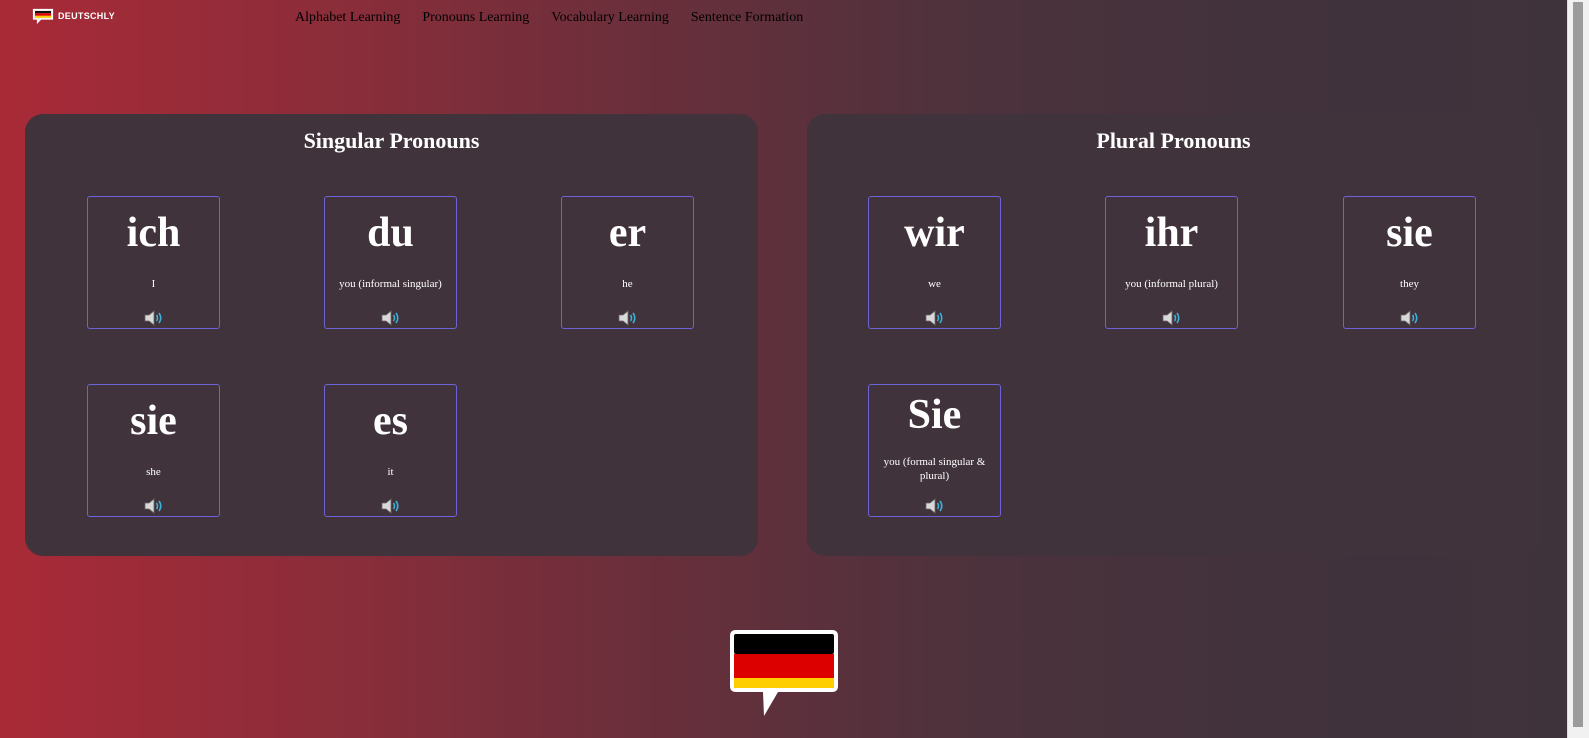  Describe the element at coordinates (747, 18) in the screenshot. I see `nav-sentence-formation: Sentence Formation` at that location.